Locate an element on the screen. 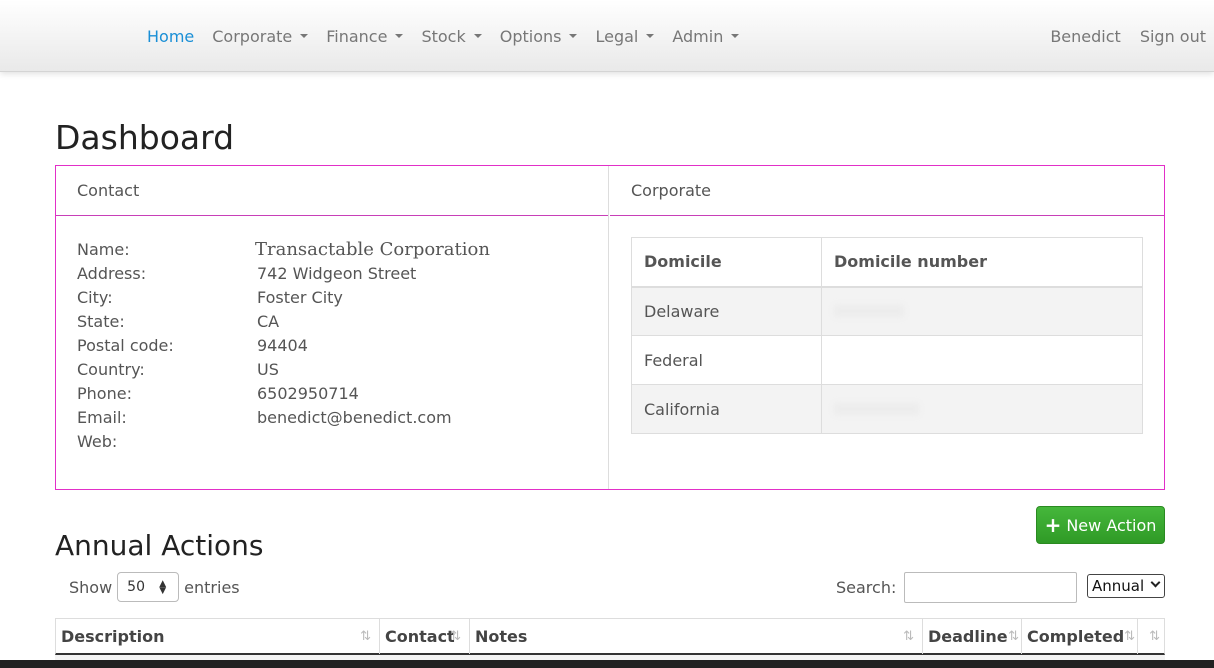  column-header-domicile-number: Domicile number is located at coordinates (982, 262).